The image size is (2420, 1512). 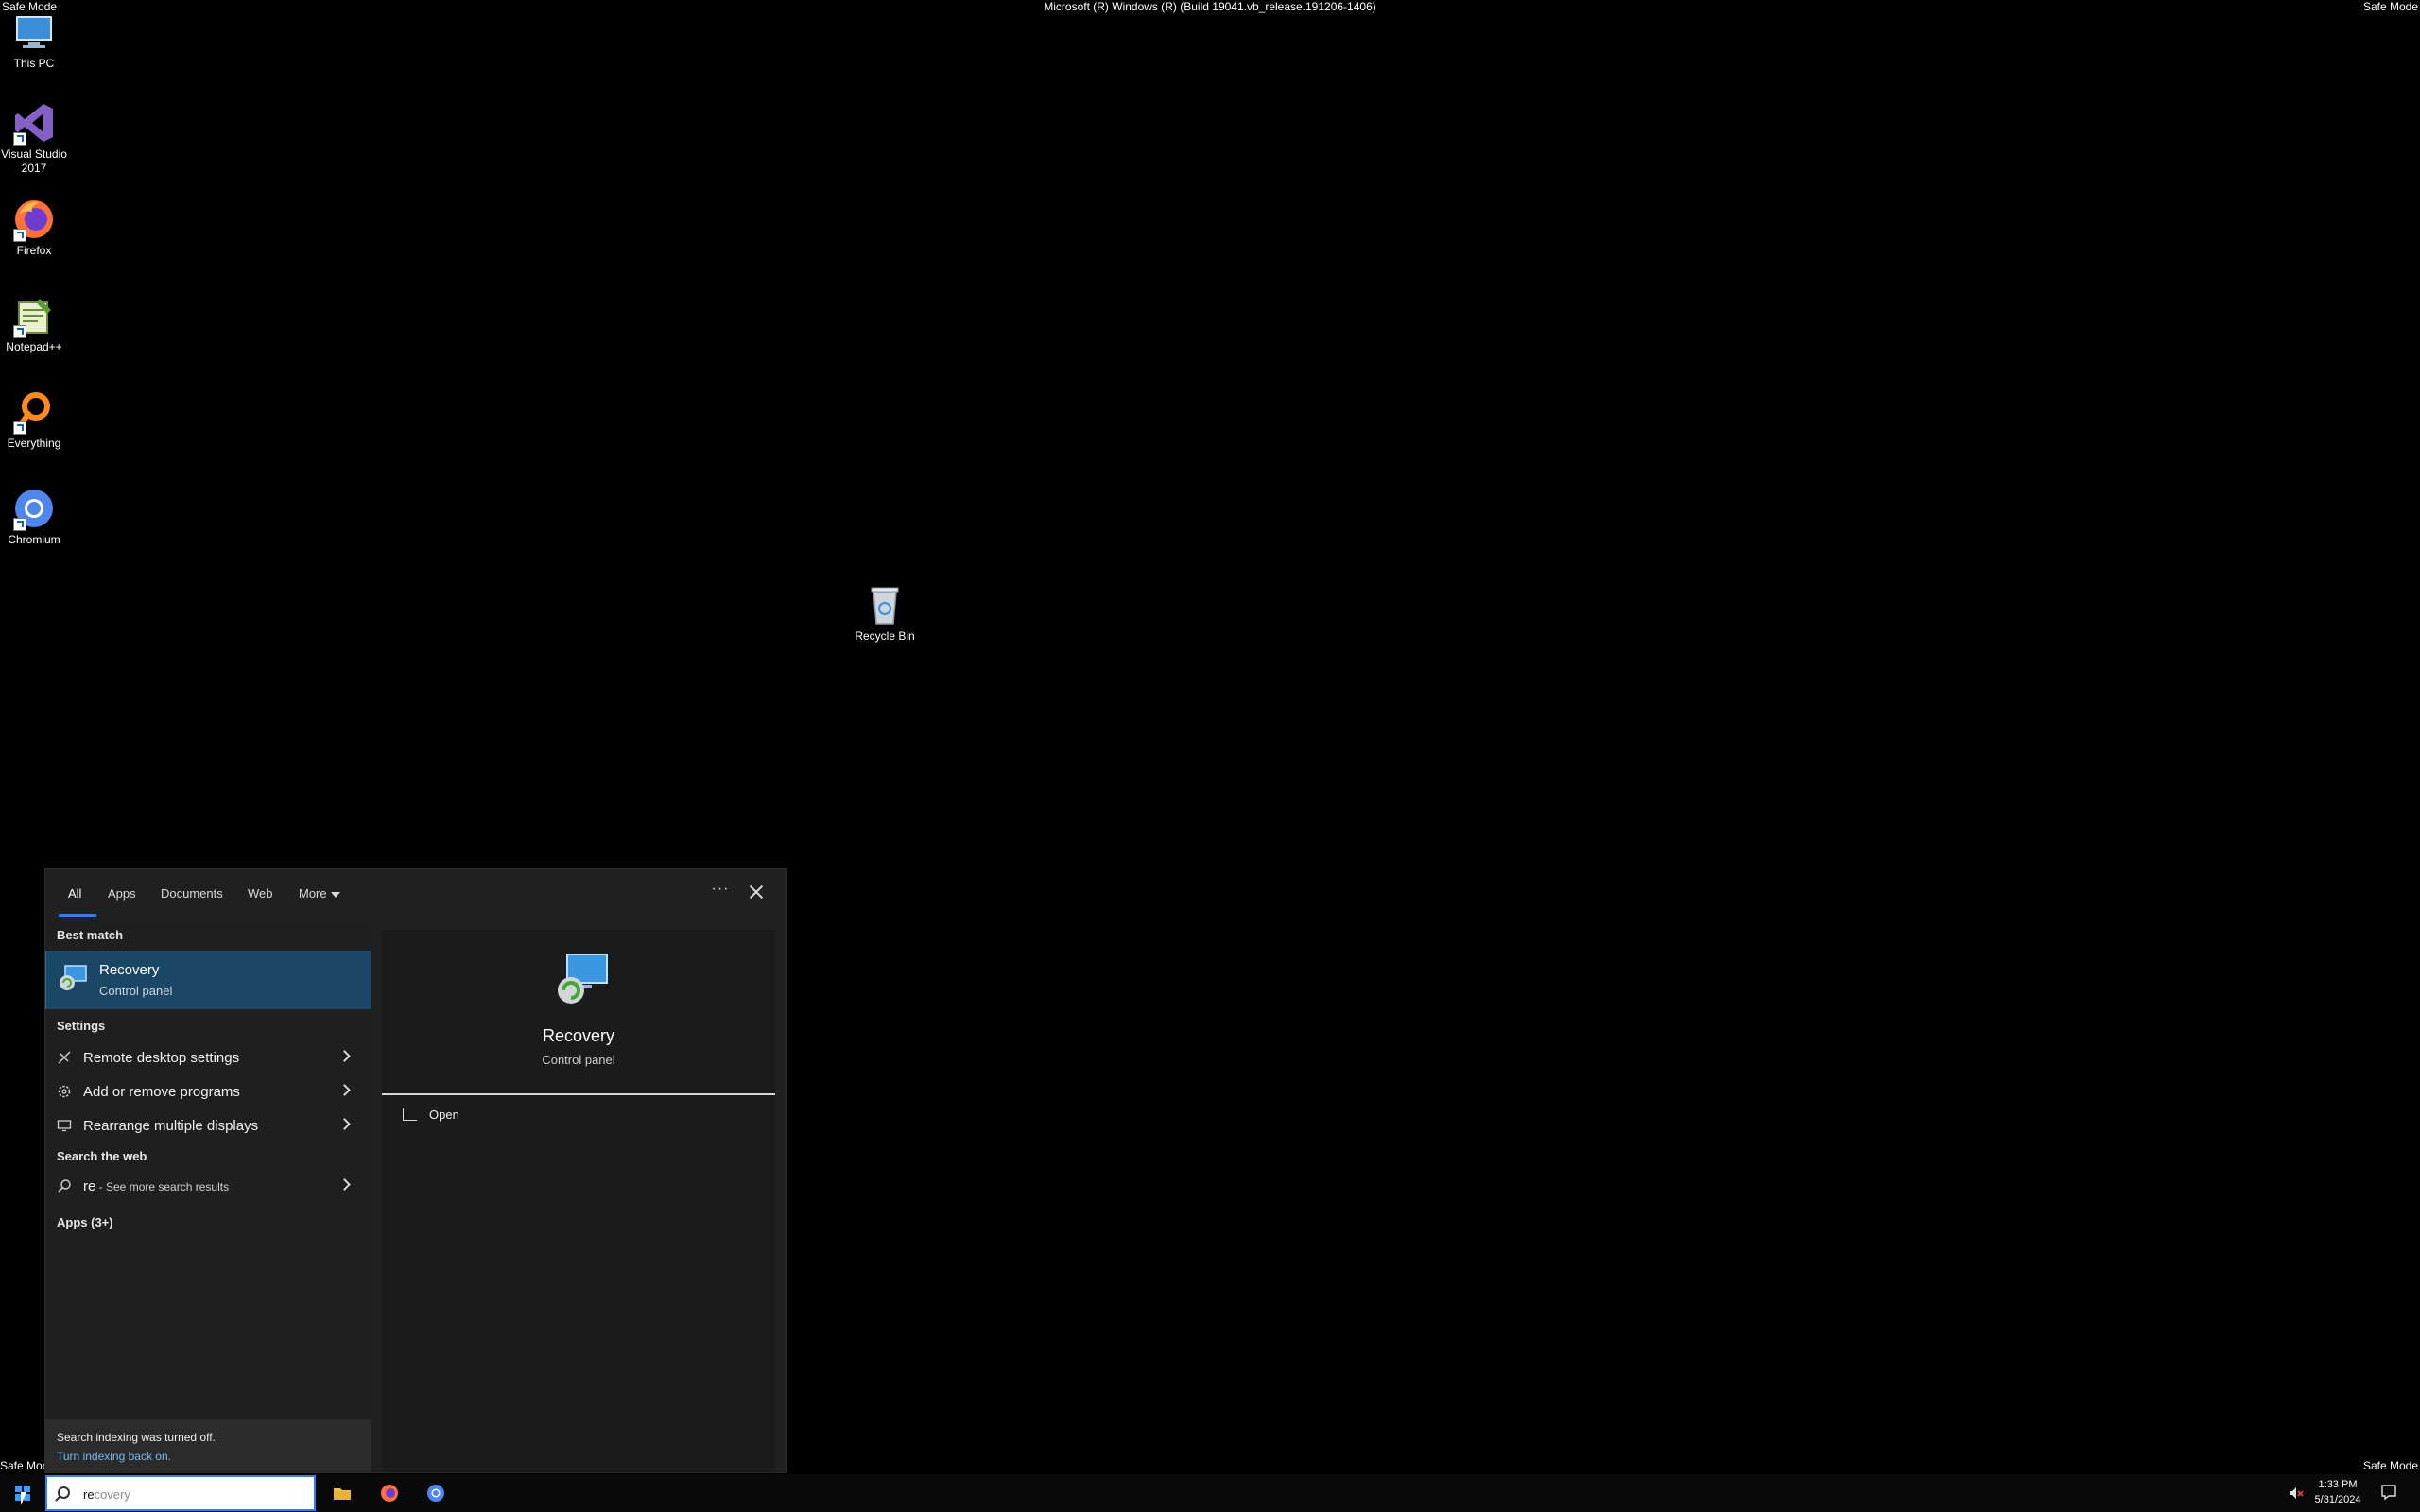 What do you see at coordinates (74, 893) in the screenshot?
I see `tab-all: All` at bounding box center [74, 893].